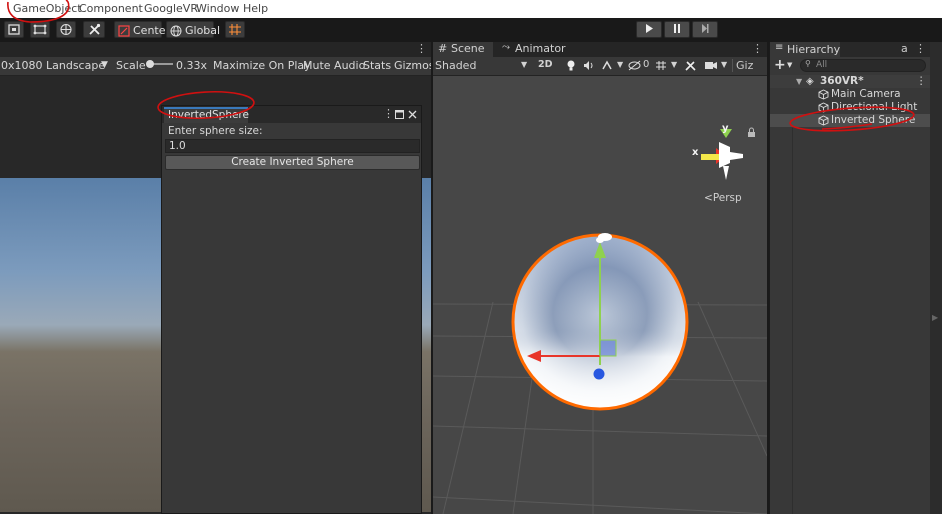  Describe the element at coordinates (38, 11) in the screenshot. I see `annotation-circle-gameobject` at that location.